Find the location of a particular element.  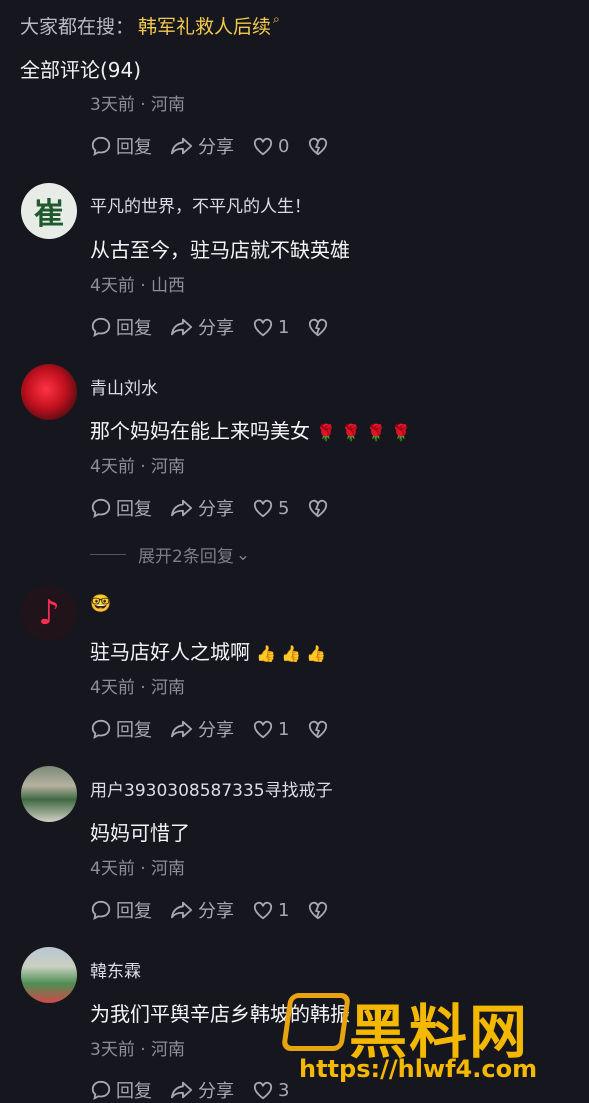

music-note-icon: ♪ is located at coordinates (49, 613).